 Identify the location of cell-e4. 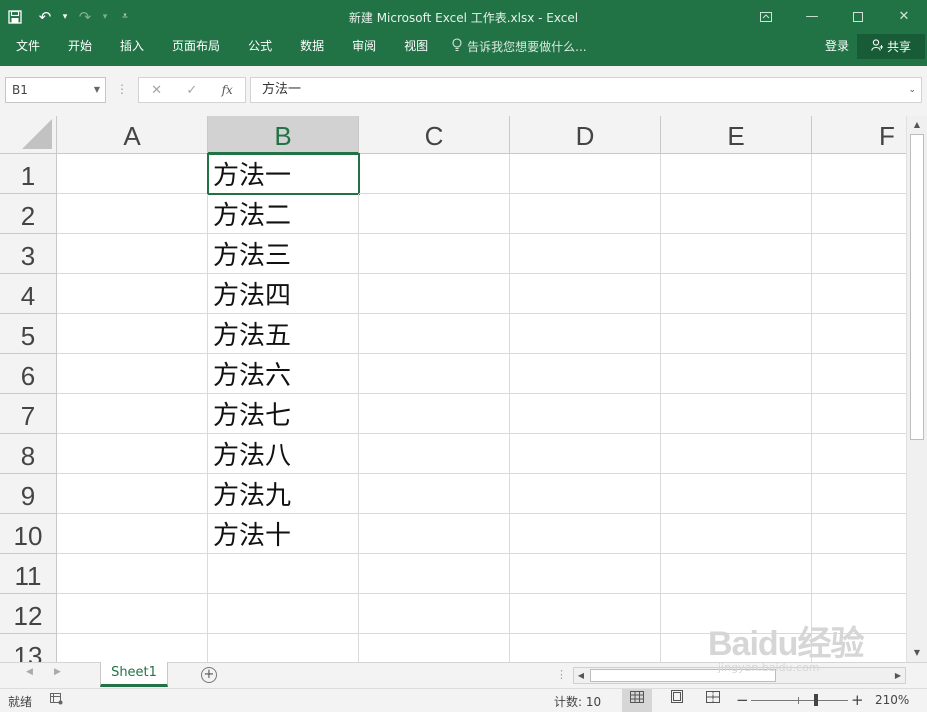
(736, 294).